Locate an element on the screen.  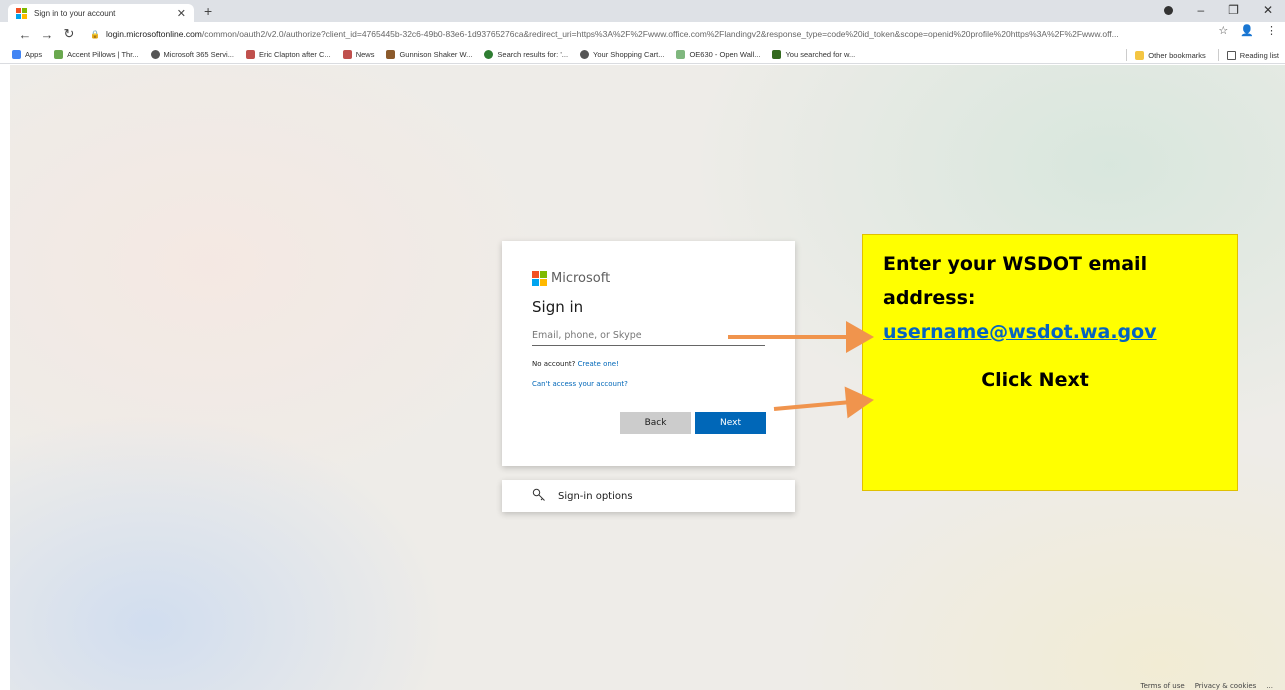
next-button: Next is located at coordinates (730, 423).